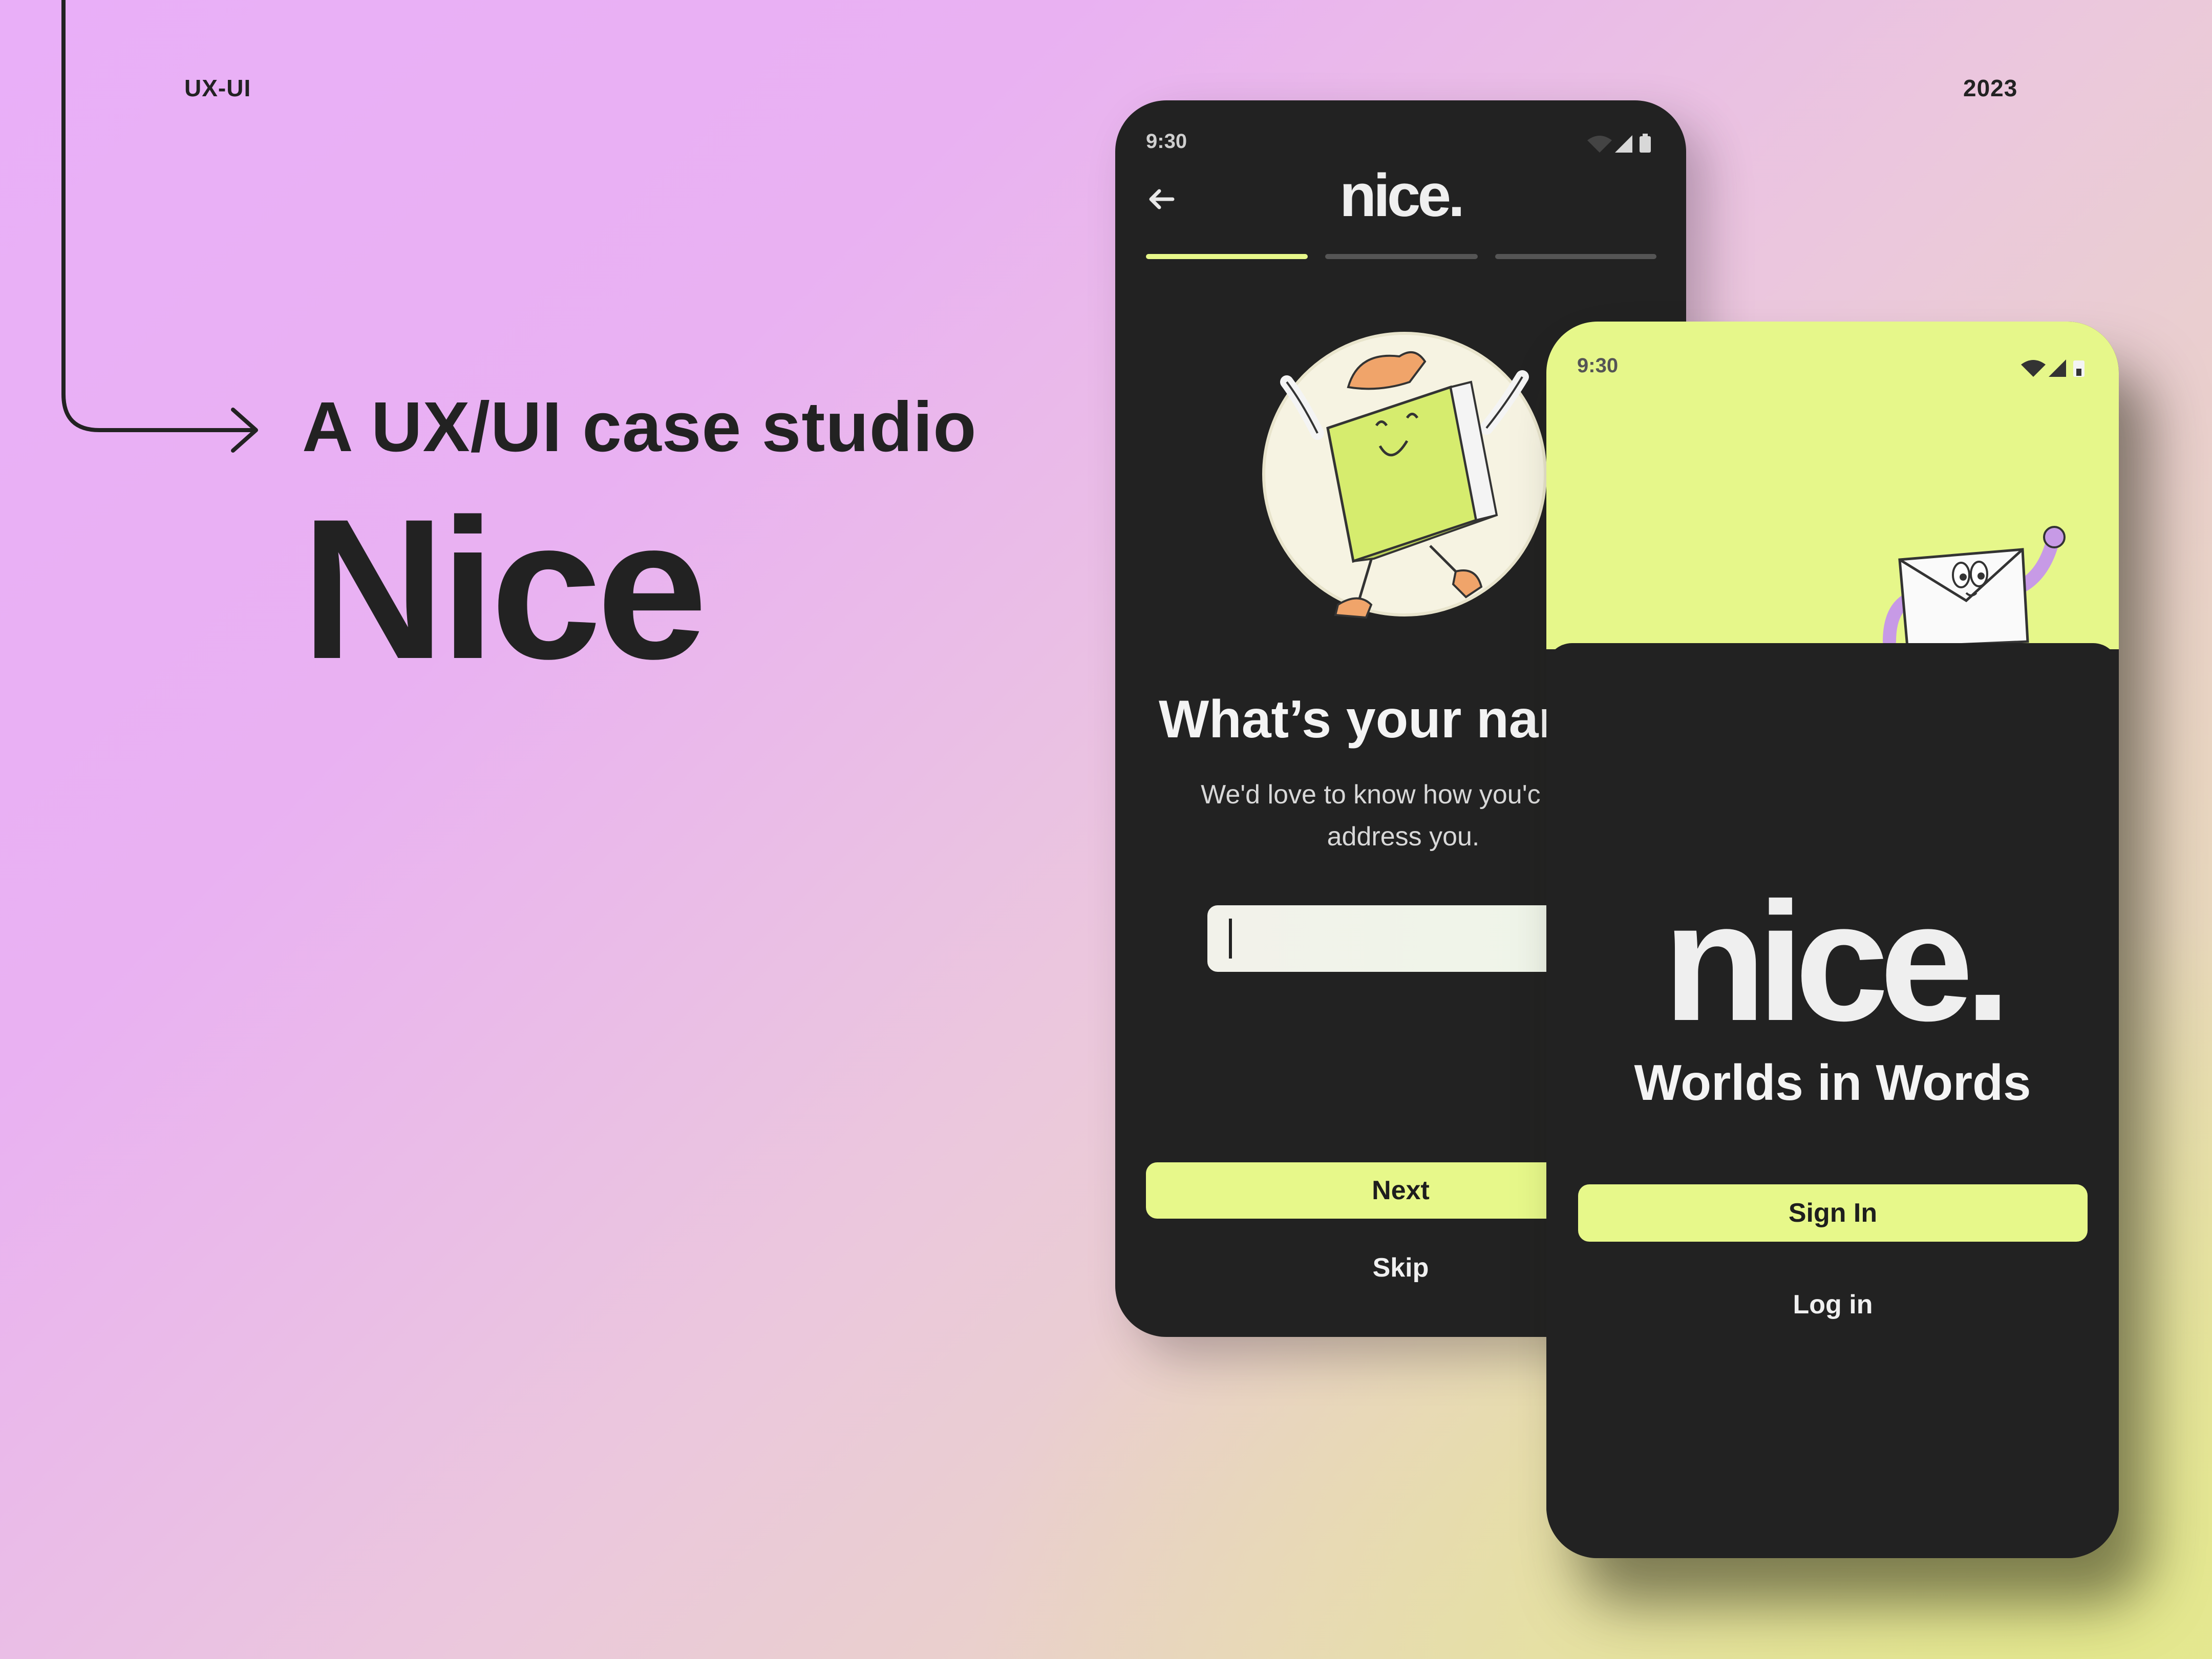 Image resolution: width=2212 pixels, height=1659 pixels. I want to click on sign-in-button: Sign In, so click(1833, 1213).